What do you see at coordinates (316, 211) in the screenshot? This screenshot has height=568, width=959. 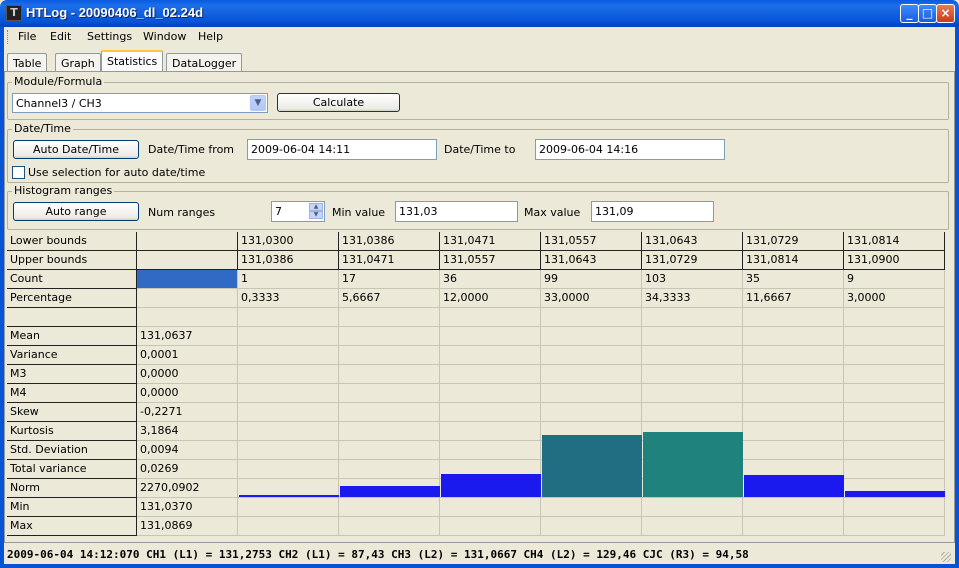 I see `spinner-icon: ▲ ▼` at bounding box center [316, 211].